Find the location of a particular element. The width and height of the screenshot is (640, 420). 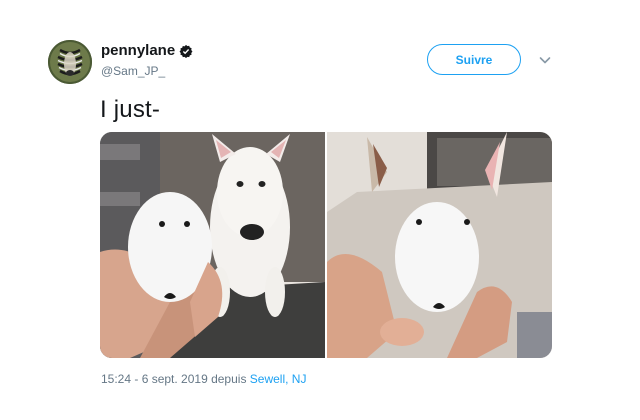

avatar is located at coordinates (70, 62).